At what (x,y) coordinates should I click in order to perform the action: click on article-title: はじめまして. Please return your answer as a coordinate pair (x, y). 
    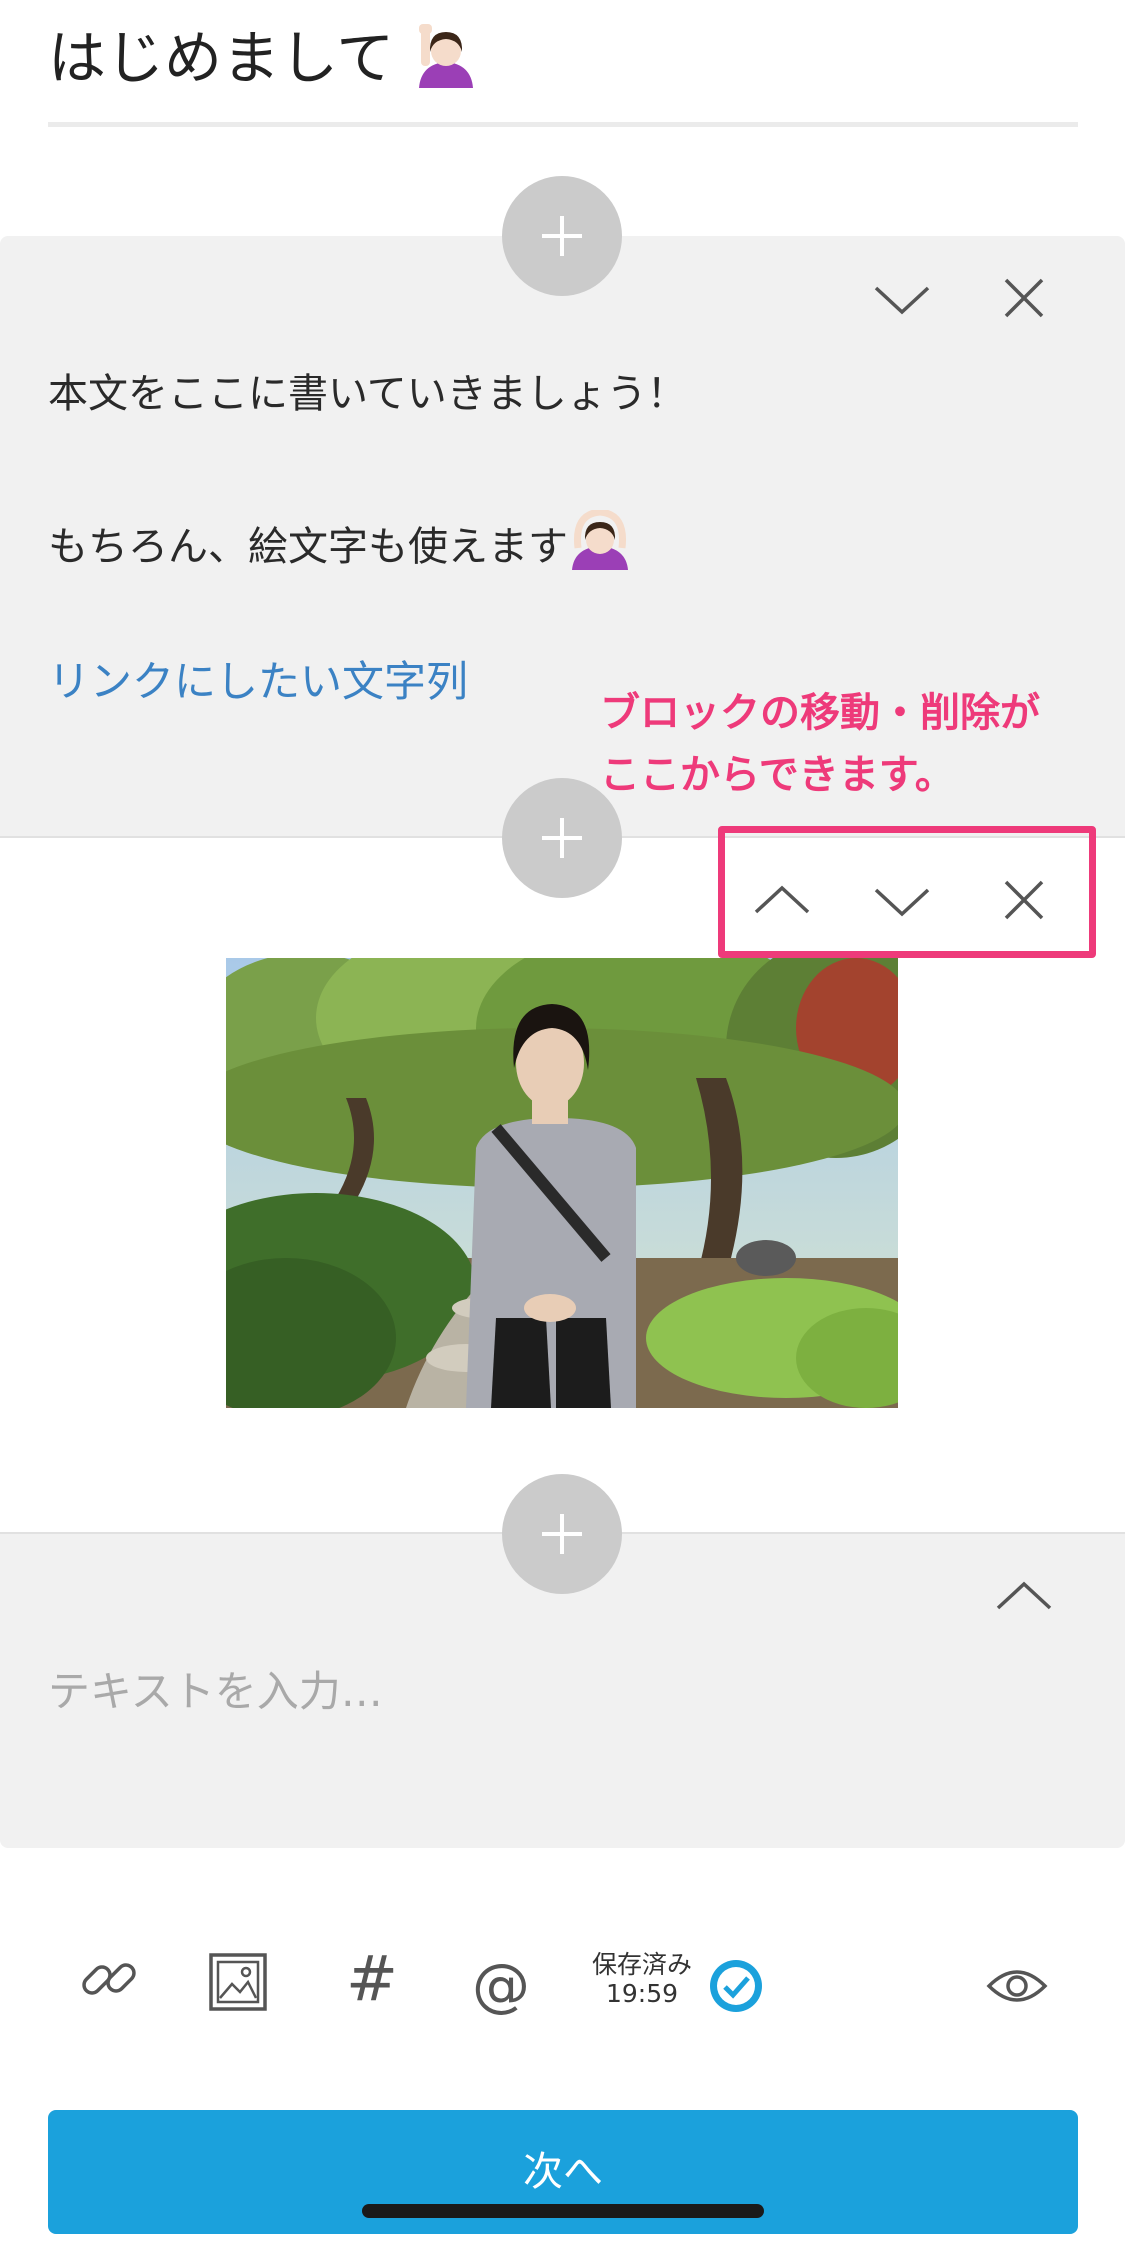
    Looking at the image, I should click on (263, 63).